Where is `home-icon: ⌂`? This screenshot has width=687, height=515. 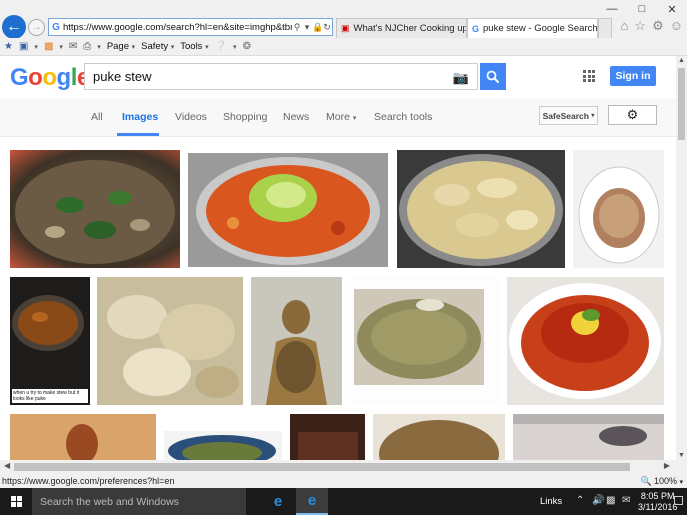
home-icon: ⌂ is located at coordinates (625, 26).